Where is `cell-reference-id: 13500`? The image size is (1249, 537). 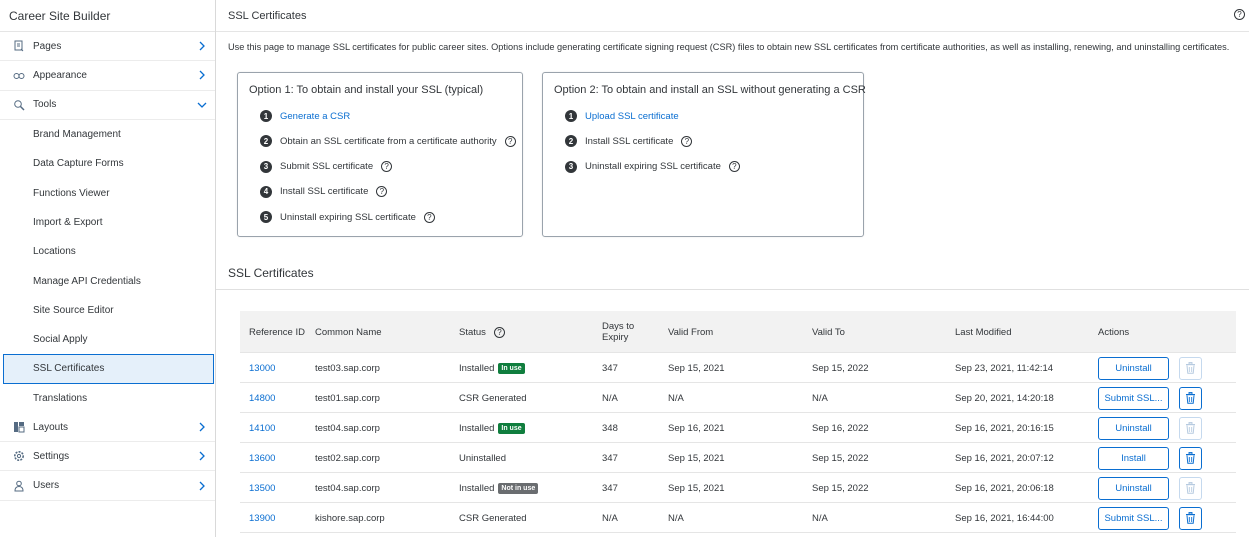
cell-reference-id: 13500 is located at coordinates (262, 488).